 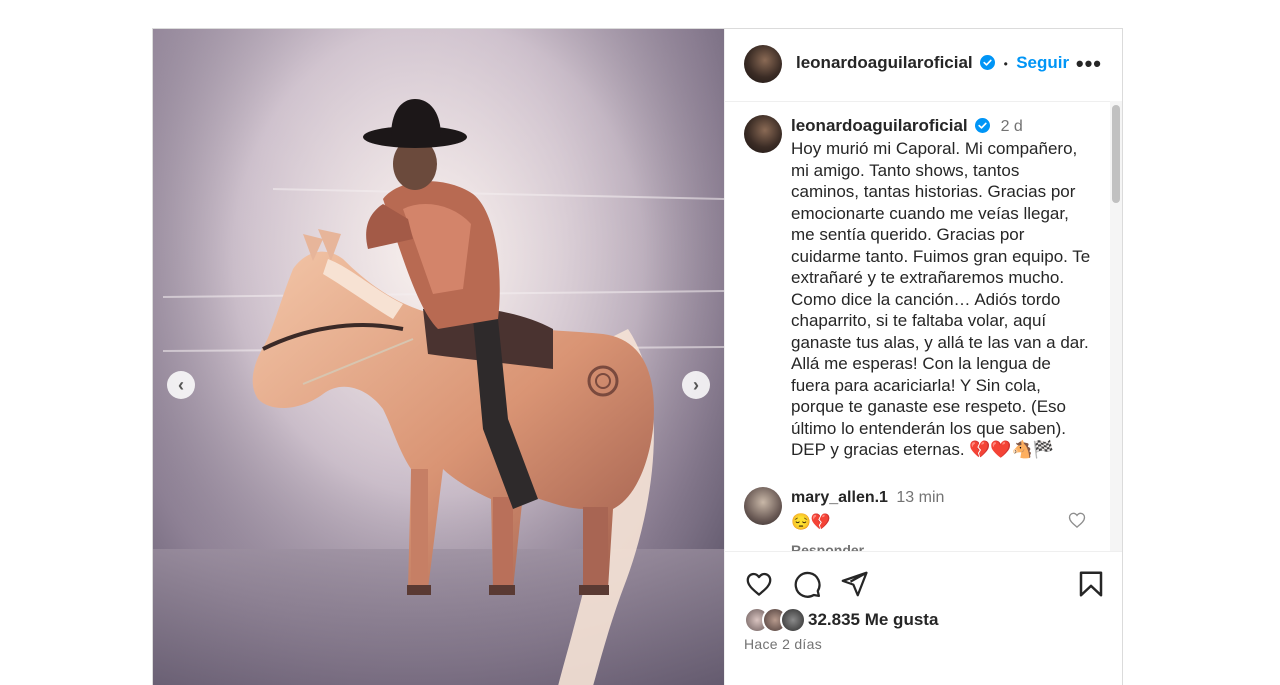 What do you see at coordinates (1089, 64) in the screenshot?
I see `more-icon: •••` at bounding box center [1089, 64].